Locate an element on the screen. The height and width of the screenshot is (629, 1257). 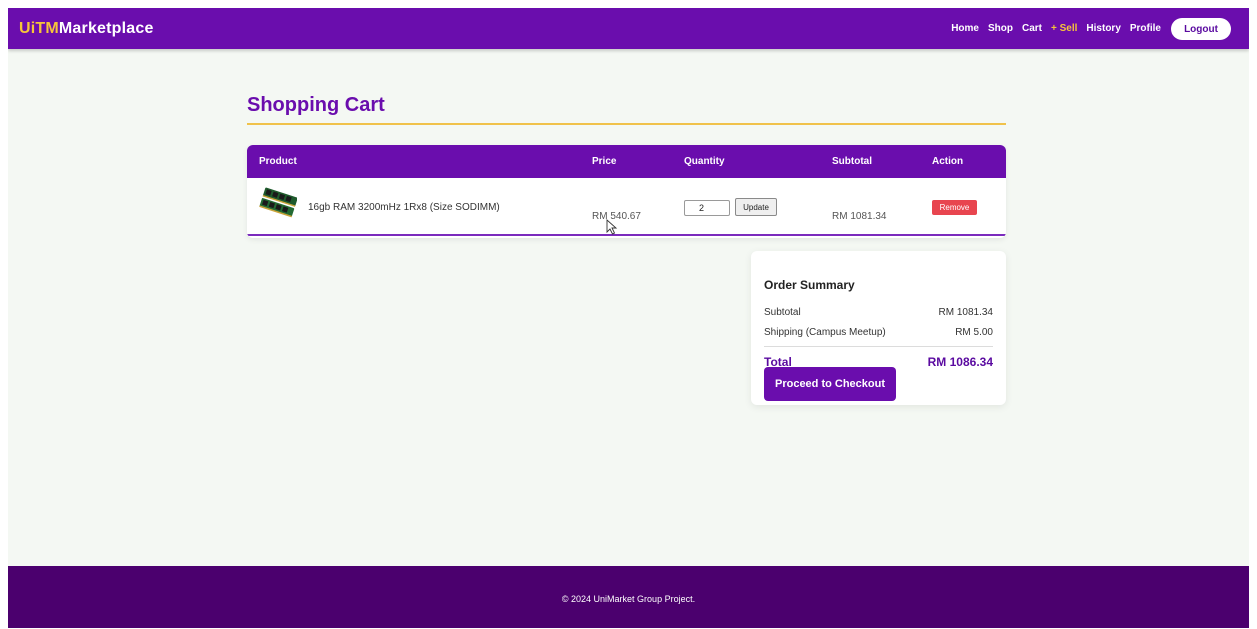
nav-link-home: Home is located at coordinates (965, 28).